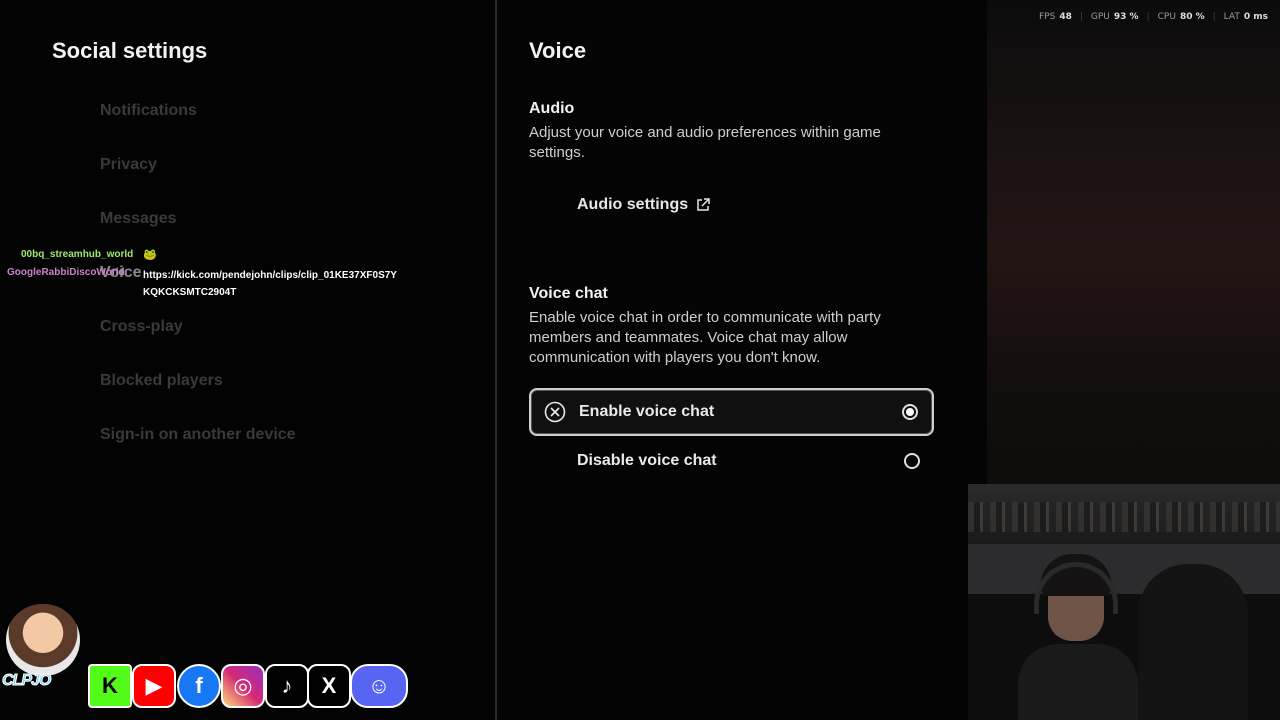  Describe the element at coordinates (1055, 17) in the screenshot. I see `fps-stat: FPS 48` at that location.